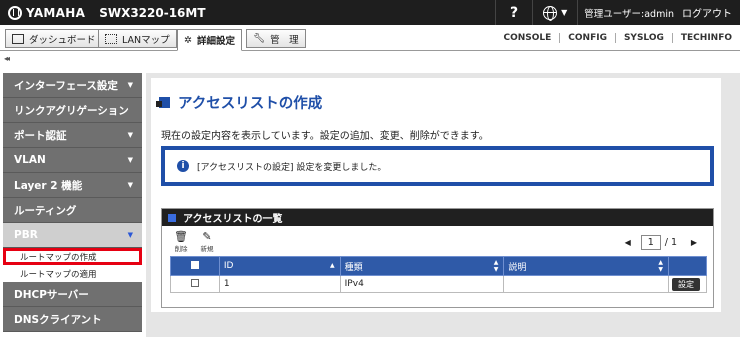 Image resolution: width=740 pixels, height=337 pixels. I want to click on pagination: ◀ 1 / 1 ▶, so click(661, 242).